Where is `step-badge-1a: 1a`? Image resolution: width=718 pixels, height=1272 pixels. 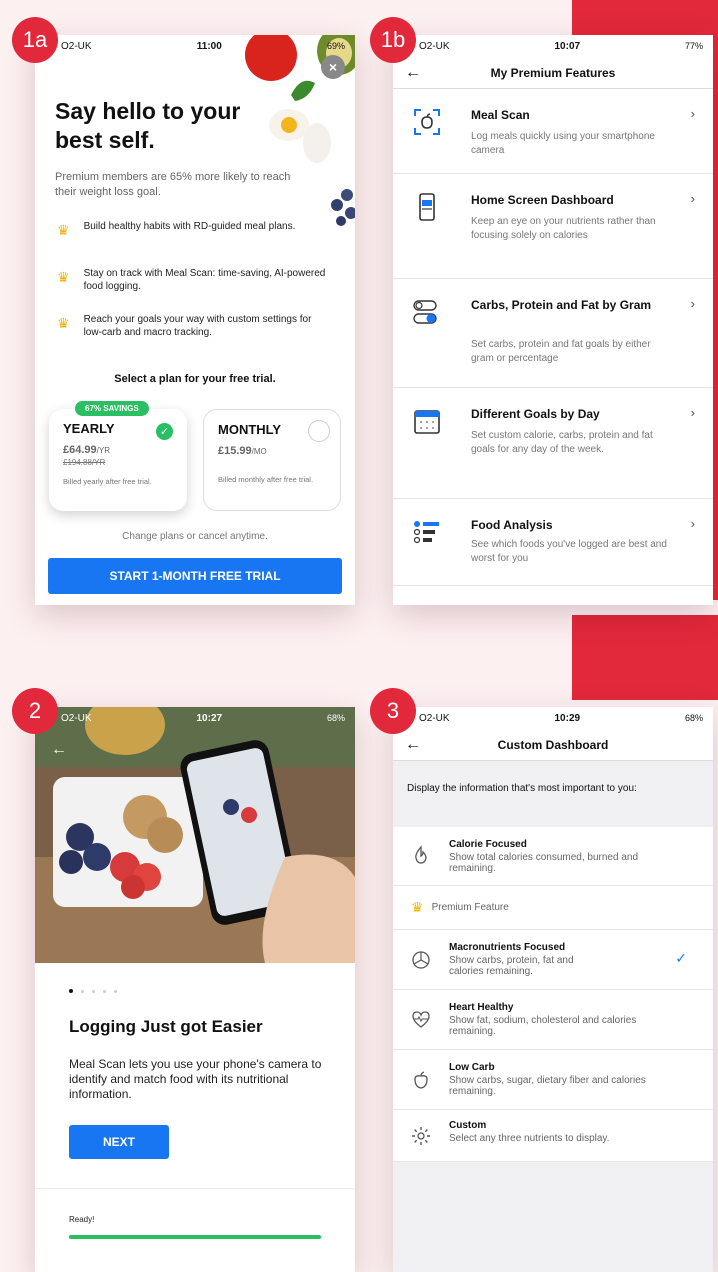
step-badge-1a: 1a is located at coordinates (35, 40).